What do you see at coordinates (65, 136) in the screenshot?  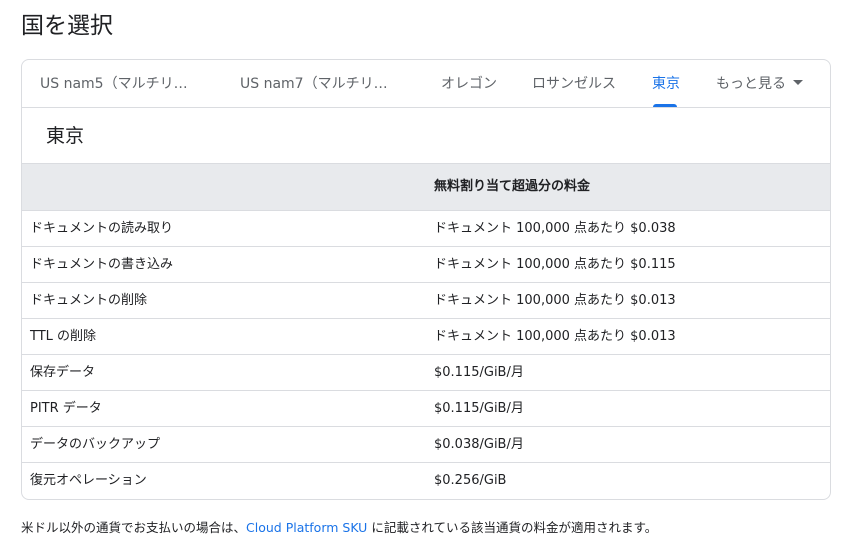 I see `section-title: 東京` at bounding box center [65, 136].